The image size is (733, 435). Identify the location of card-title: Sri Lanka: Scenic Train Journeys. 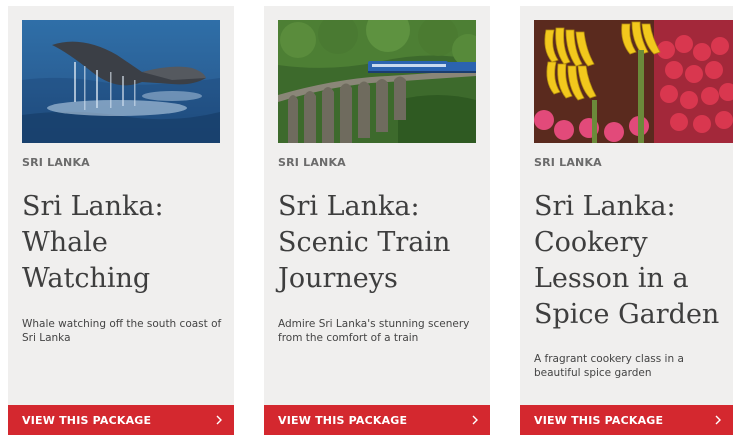
(378, 243).